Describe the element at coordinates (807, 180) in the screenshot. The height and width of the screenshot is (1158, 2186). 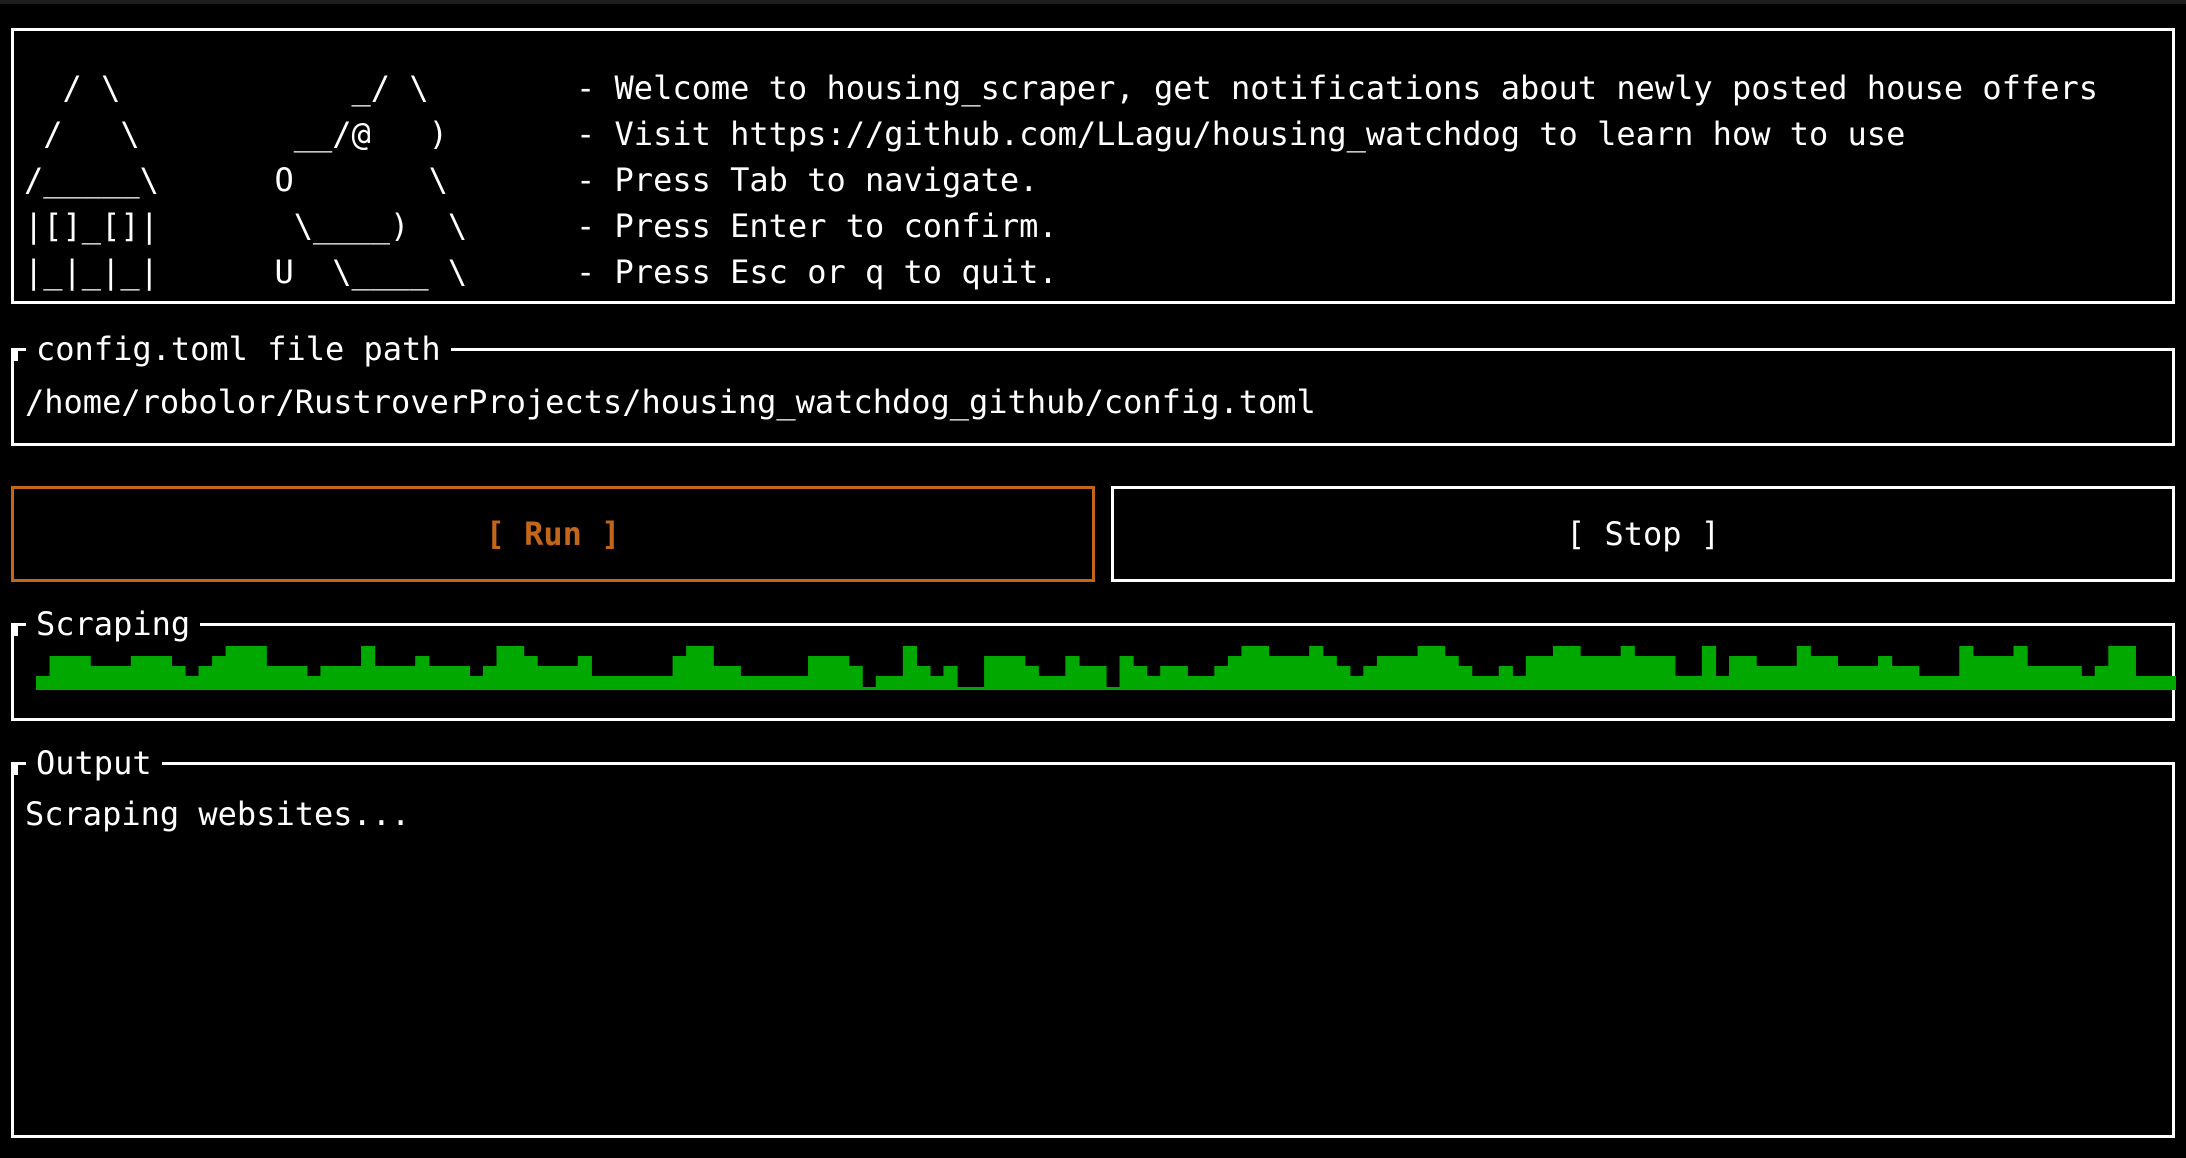
I see `tab-hint-line: - Press Tab to navigate.` at that location.